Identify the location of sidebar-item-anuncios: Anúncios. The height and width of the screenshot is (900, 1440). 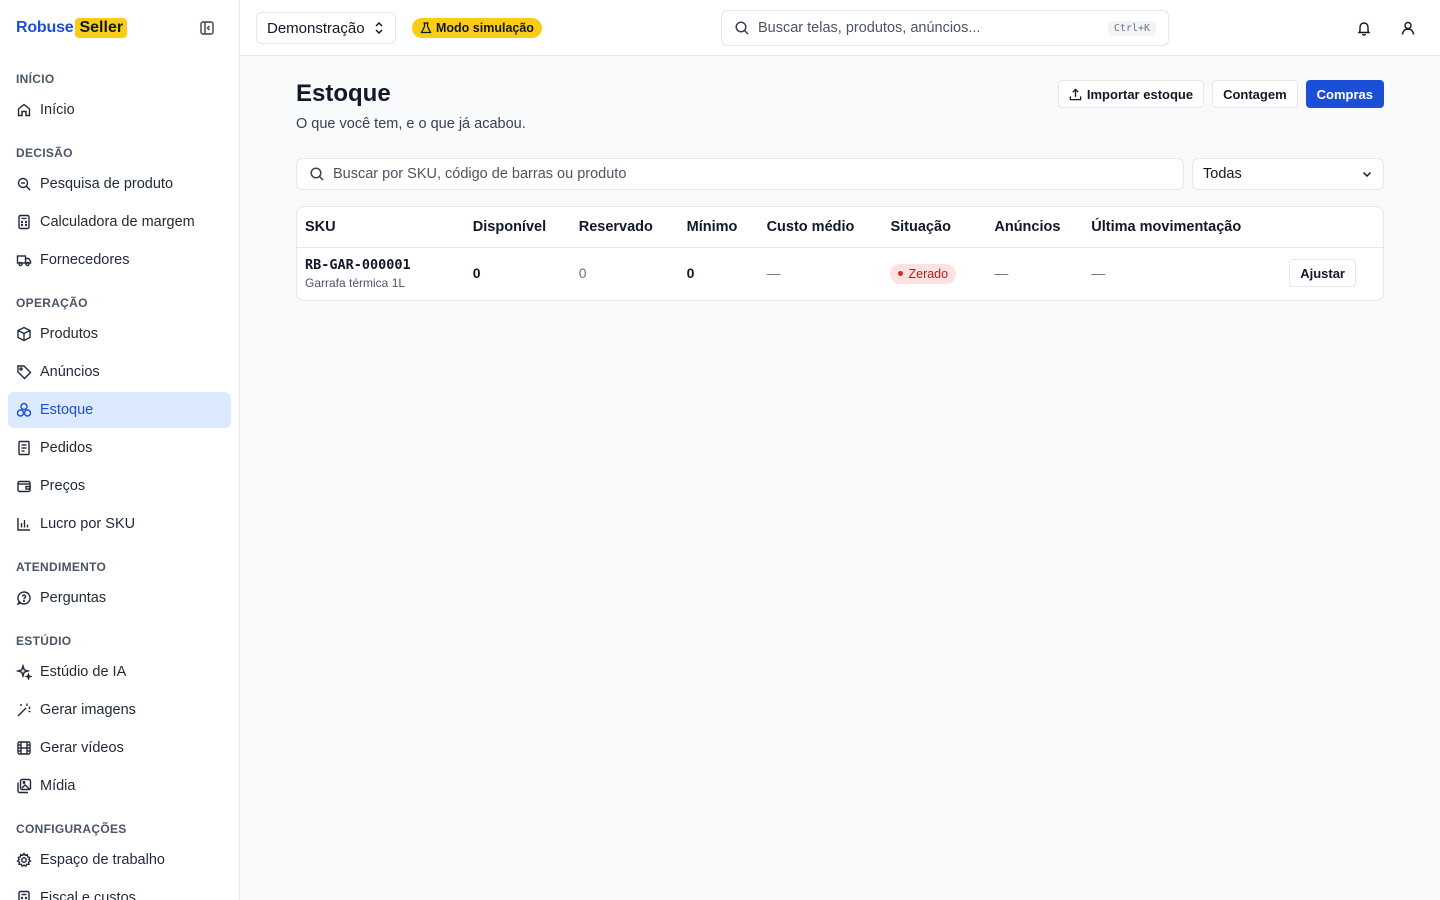
(119, 372).